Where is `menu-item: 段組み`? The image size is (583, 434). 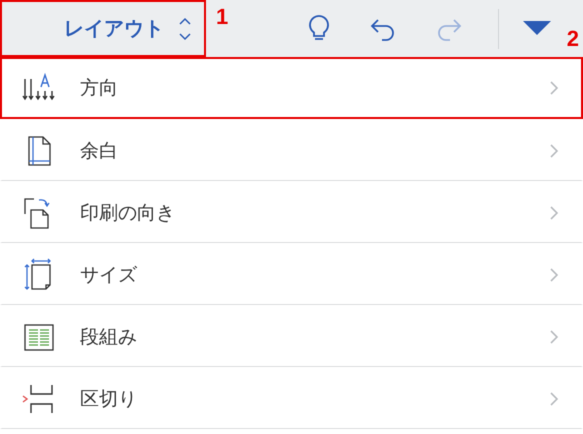 menu-item: 段組み is located at coordinates (291, 336).